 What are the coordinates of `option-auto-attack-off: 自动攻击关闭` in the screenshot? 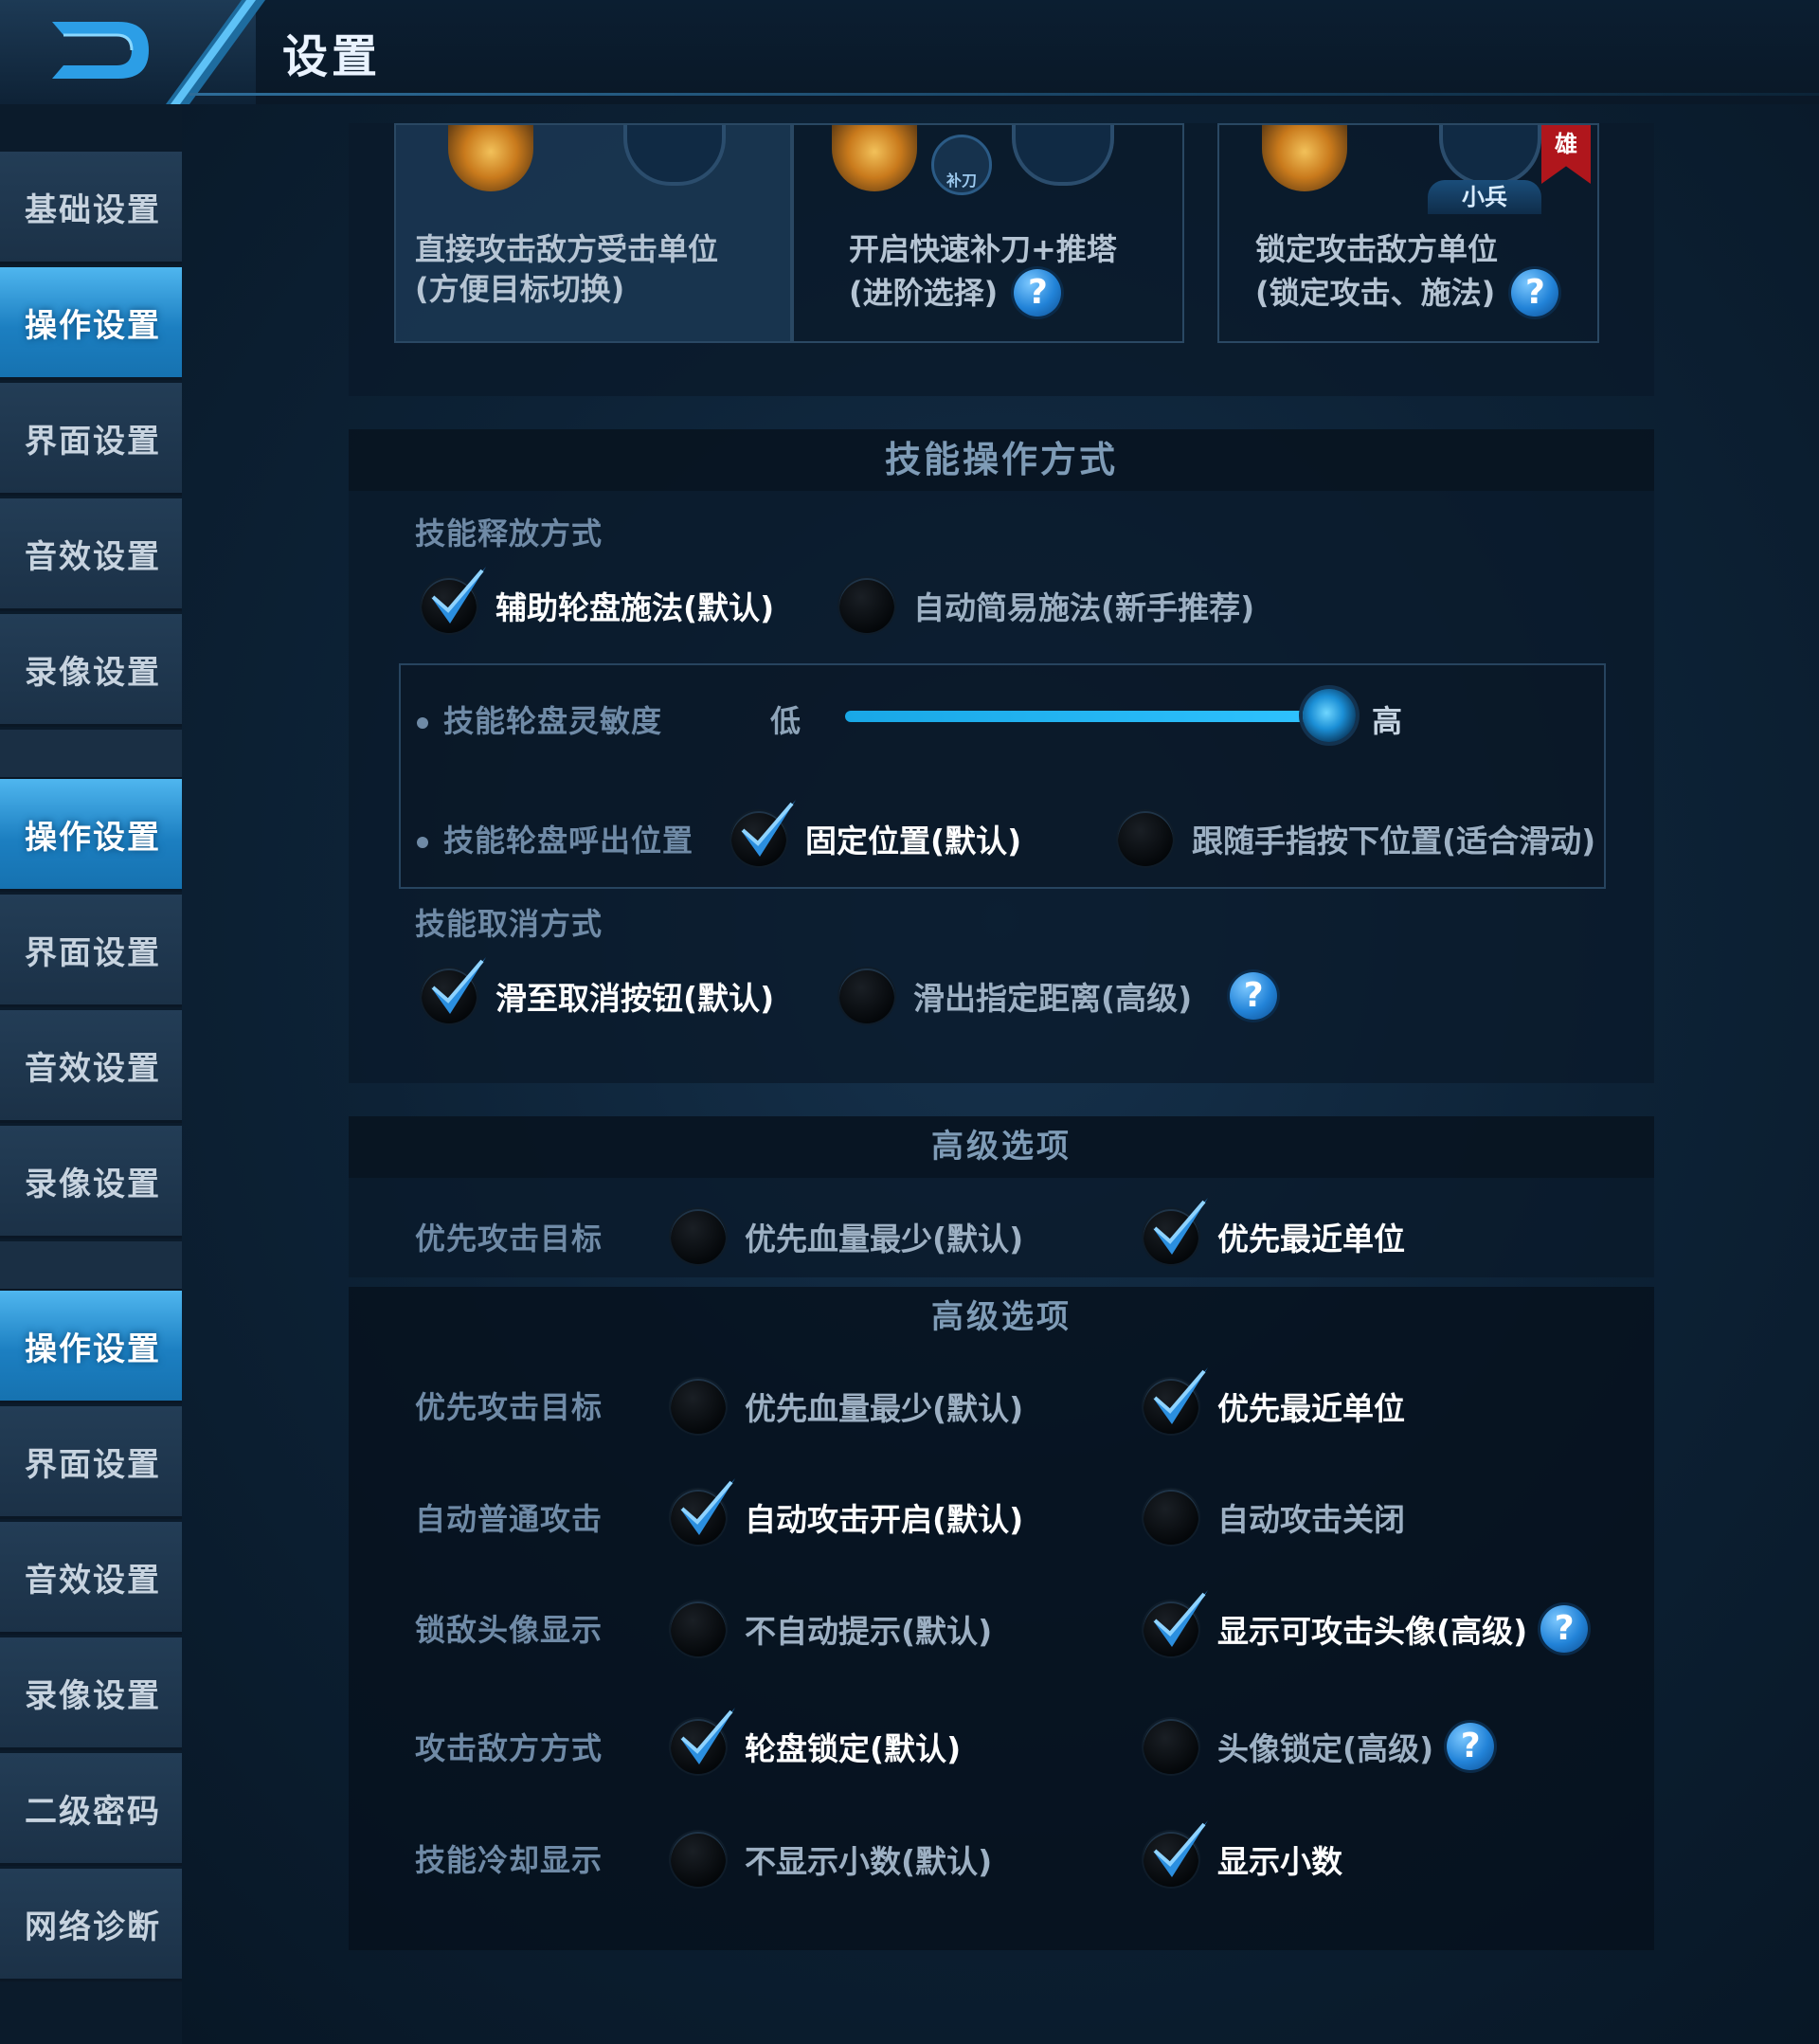 It's located at (1274, 1517).